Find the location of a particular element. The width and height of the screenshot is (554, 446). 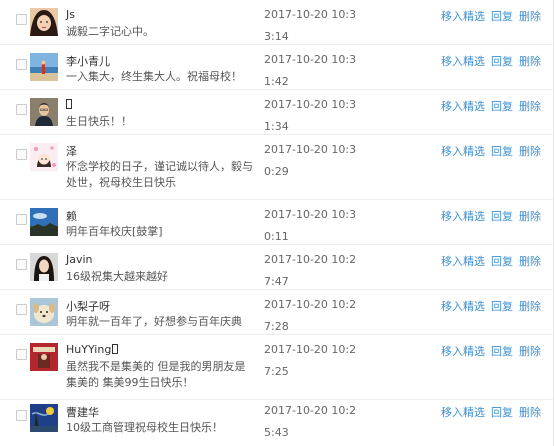

comment-time: 2017-10-20 10:33:14 is located at coordinates (310, 25).